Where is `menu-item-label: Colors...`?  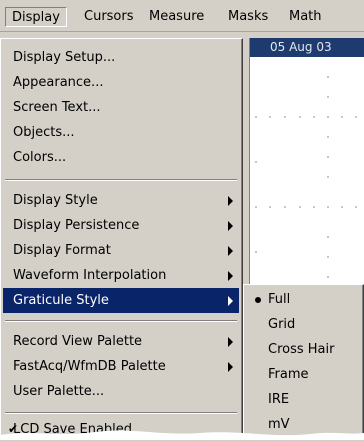
menu-item-label: Colors... is located at coordinates (40, 157).